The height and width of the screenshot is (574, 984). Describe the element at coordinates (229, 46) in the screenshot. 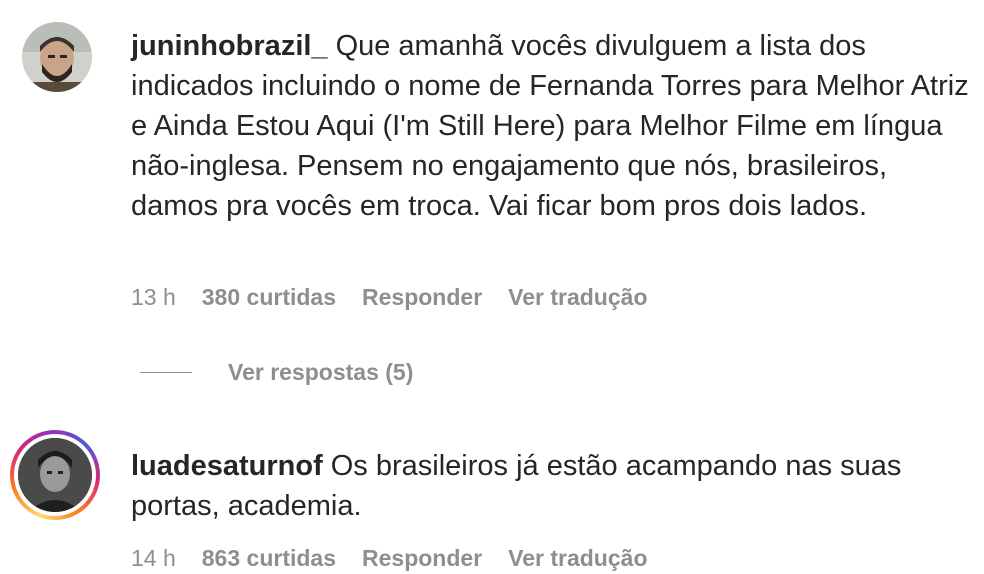

I see `comment-username: juninhobrazil_` at that location.